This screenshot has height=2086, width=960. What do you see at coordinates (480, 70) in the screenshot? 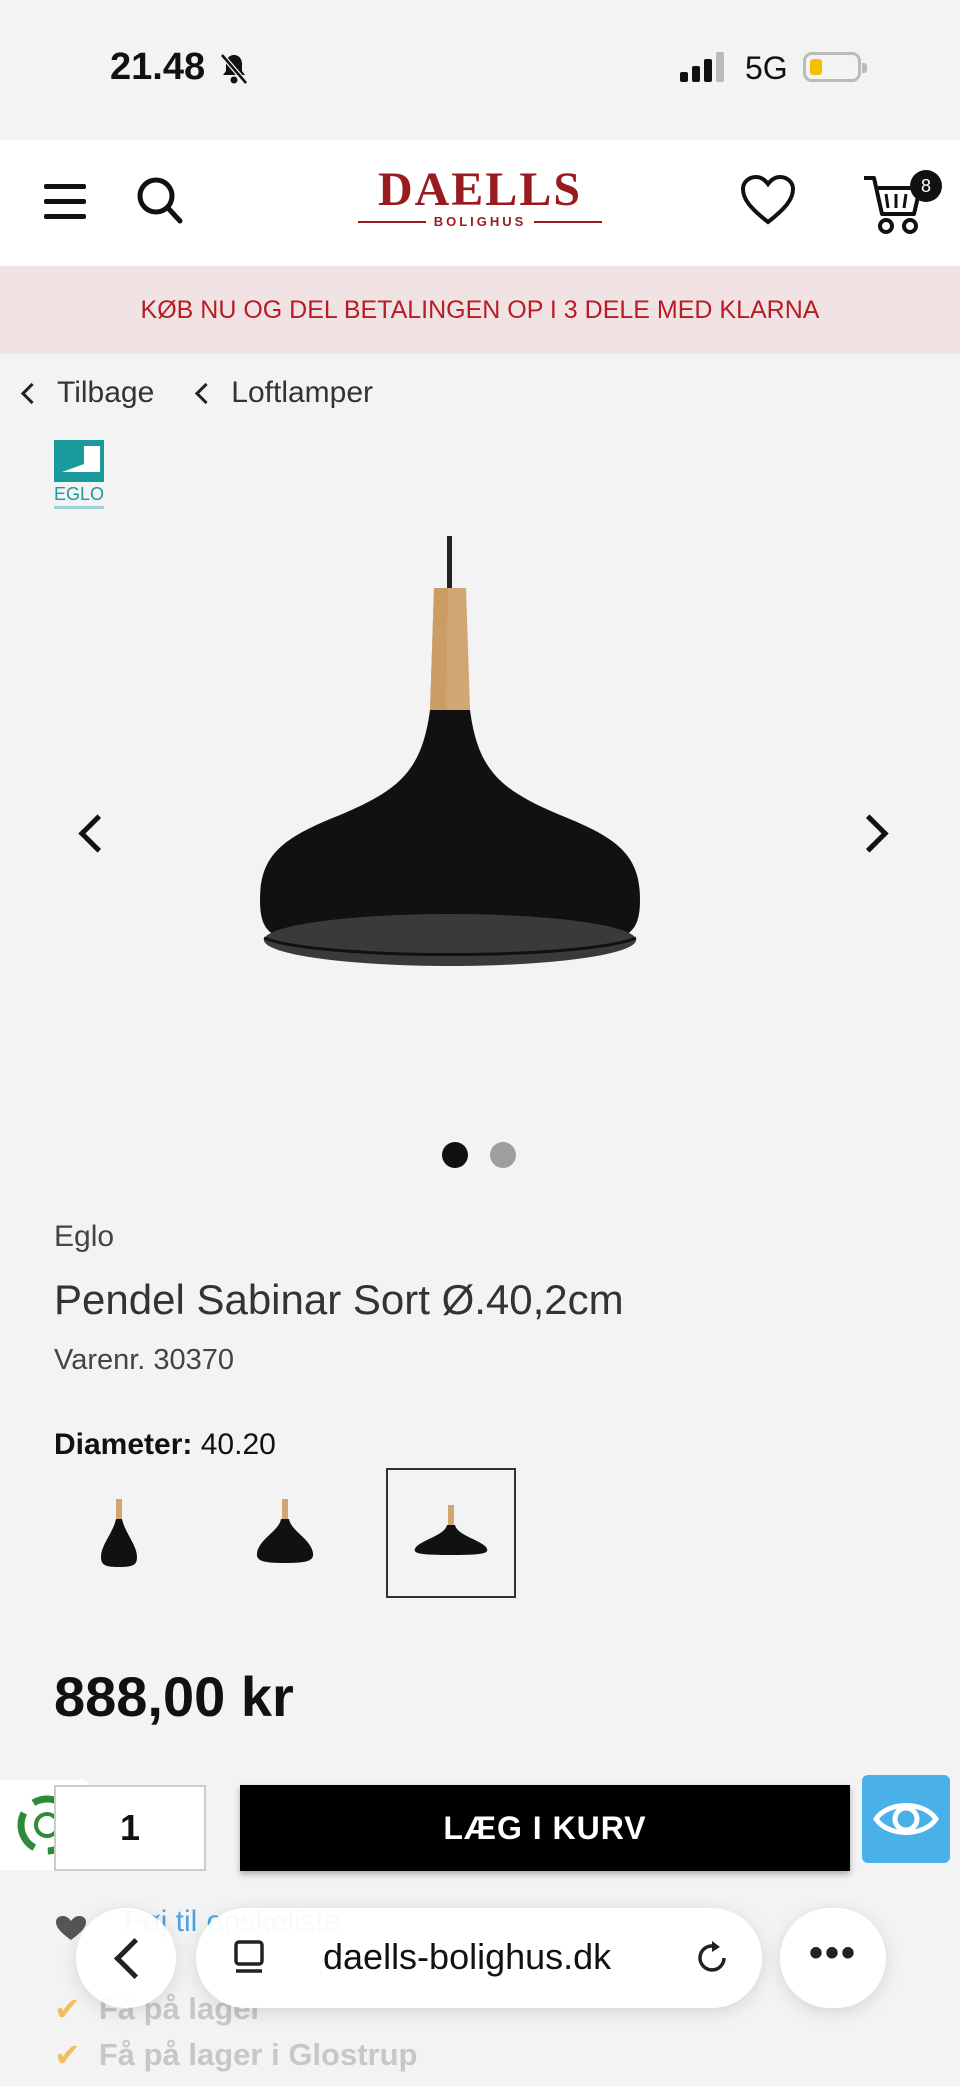
I see `status-bar: 21.48 5G` at bounding box center [480, 70].